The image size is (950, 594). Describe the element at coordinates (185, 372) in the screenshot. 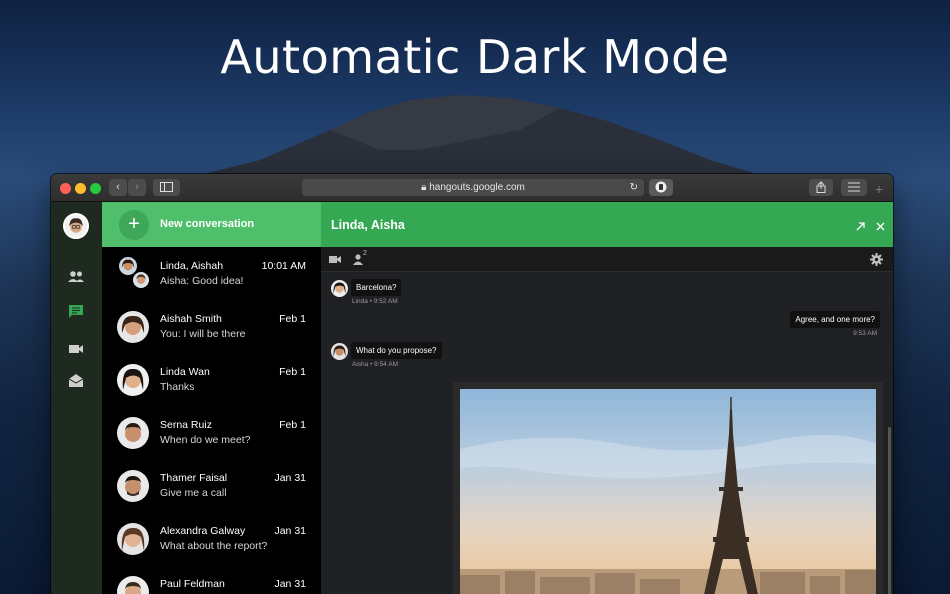

I see `conversation-name: Linda Wan` at that location.